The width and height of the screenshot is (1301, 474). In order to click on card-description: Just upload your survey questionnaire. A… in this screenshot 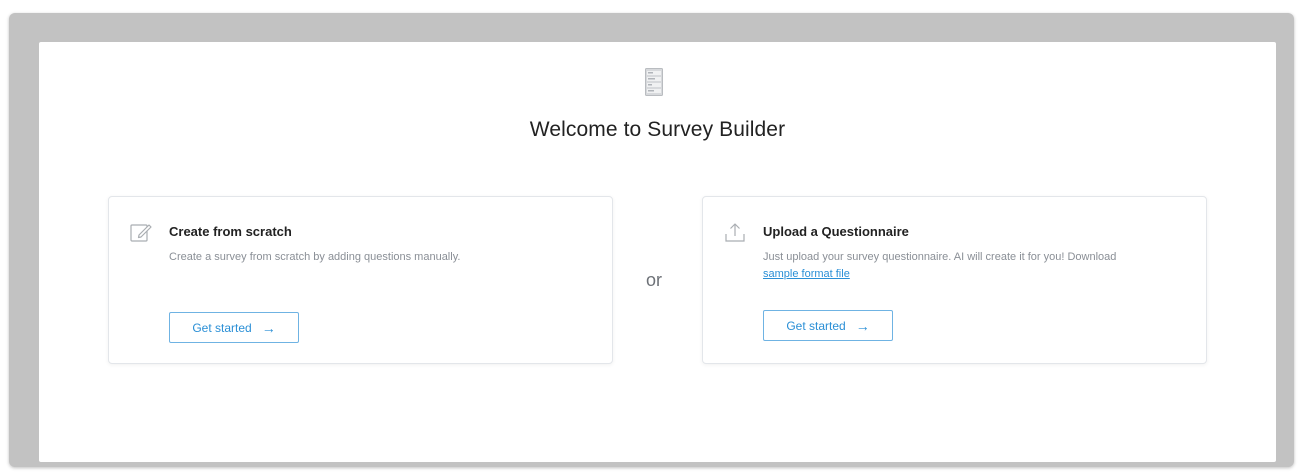, I will do `click(978, 266)`.